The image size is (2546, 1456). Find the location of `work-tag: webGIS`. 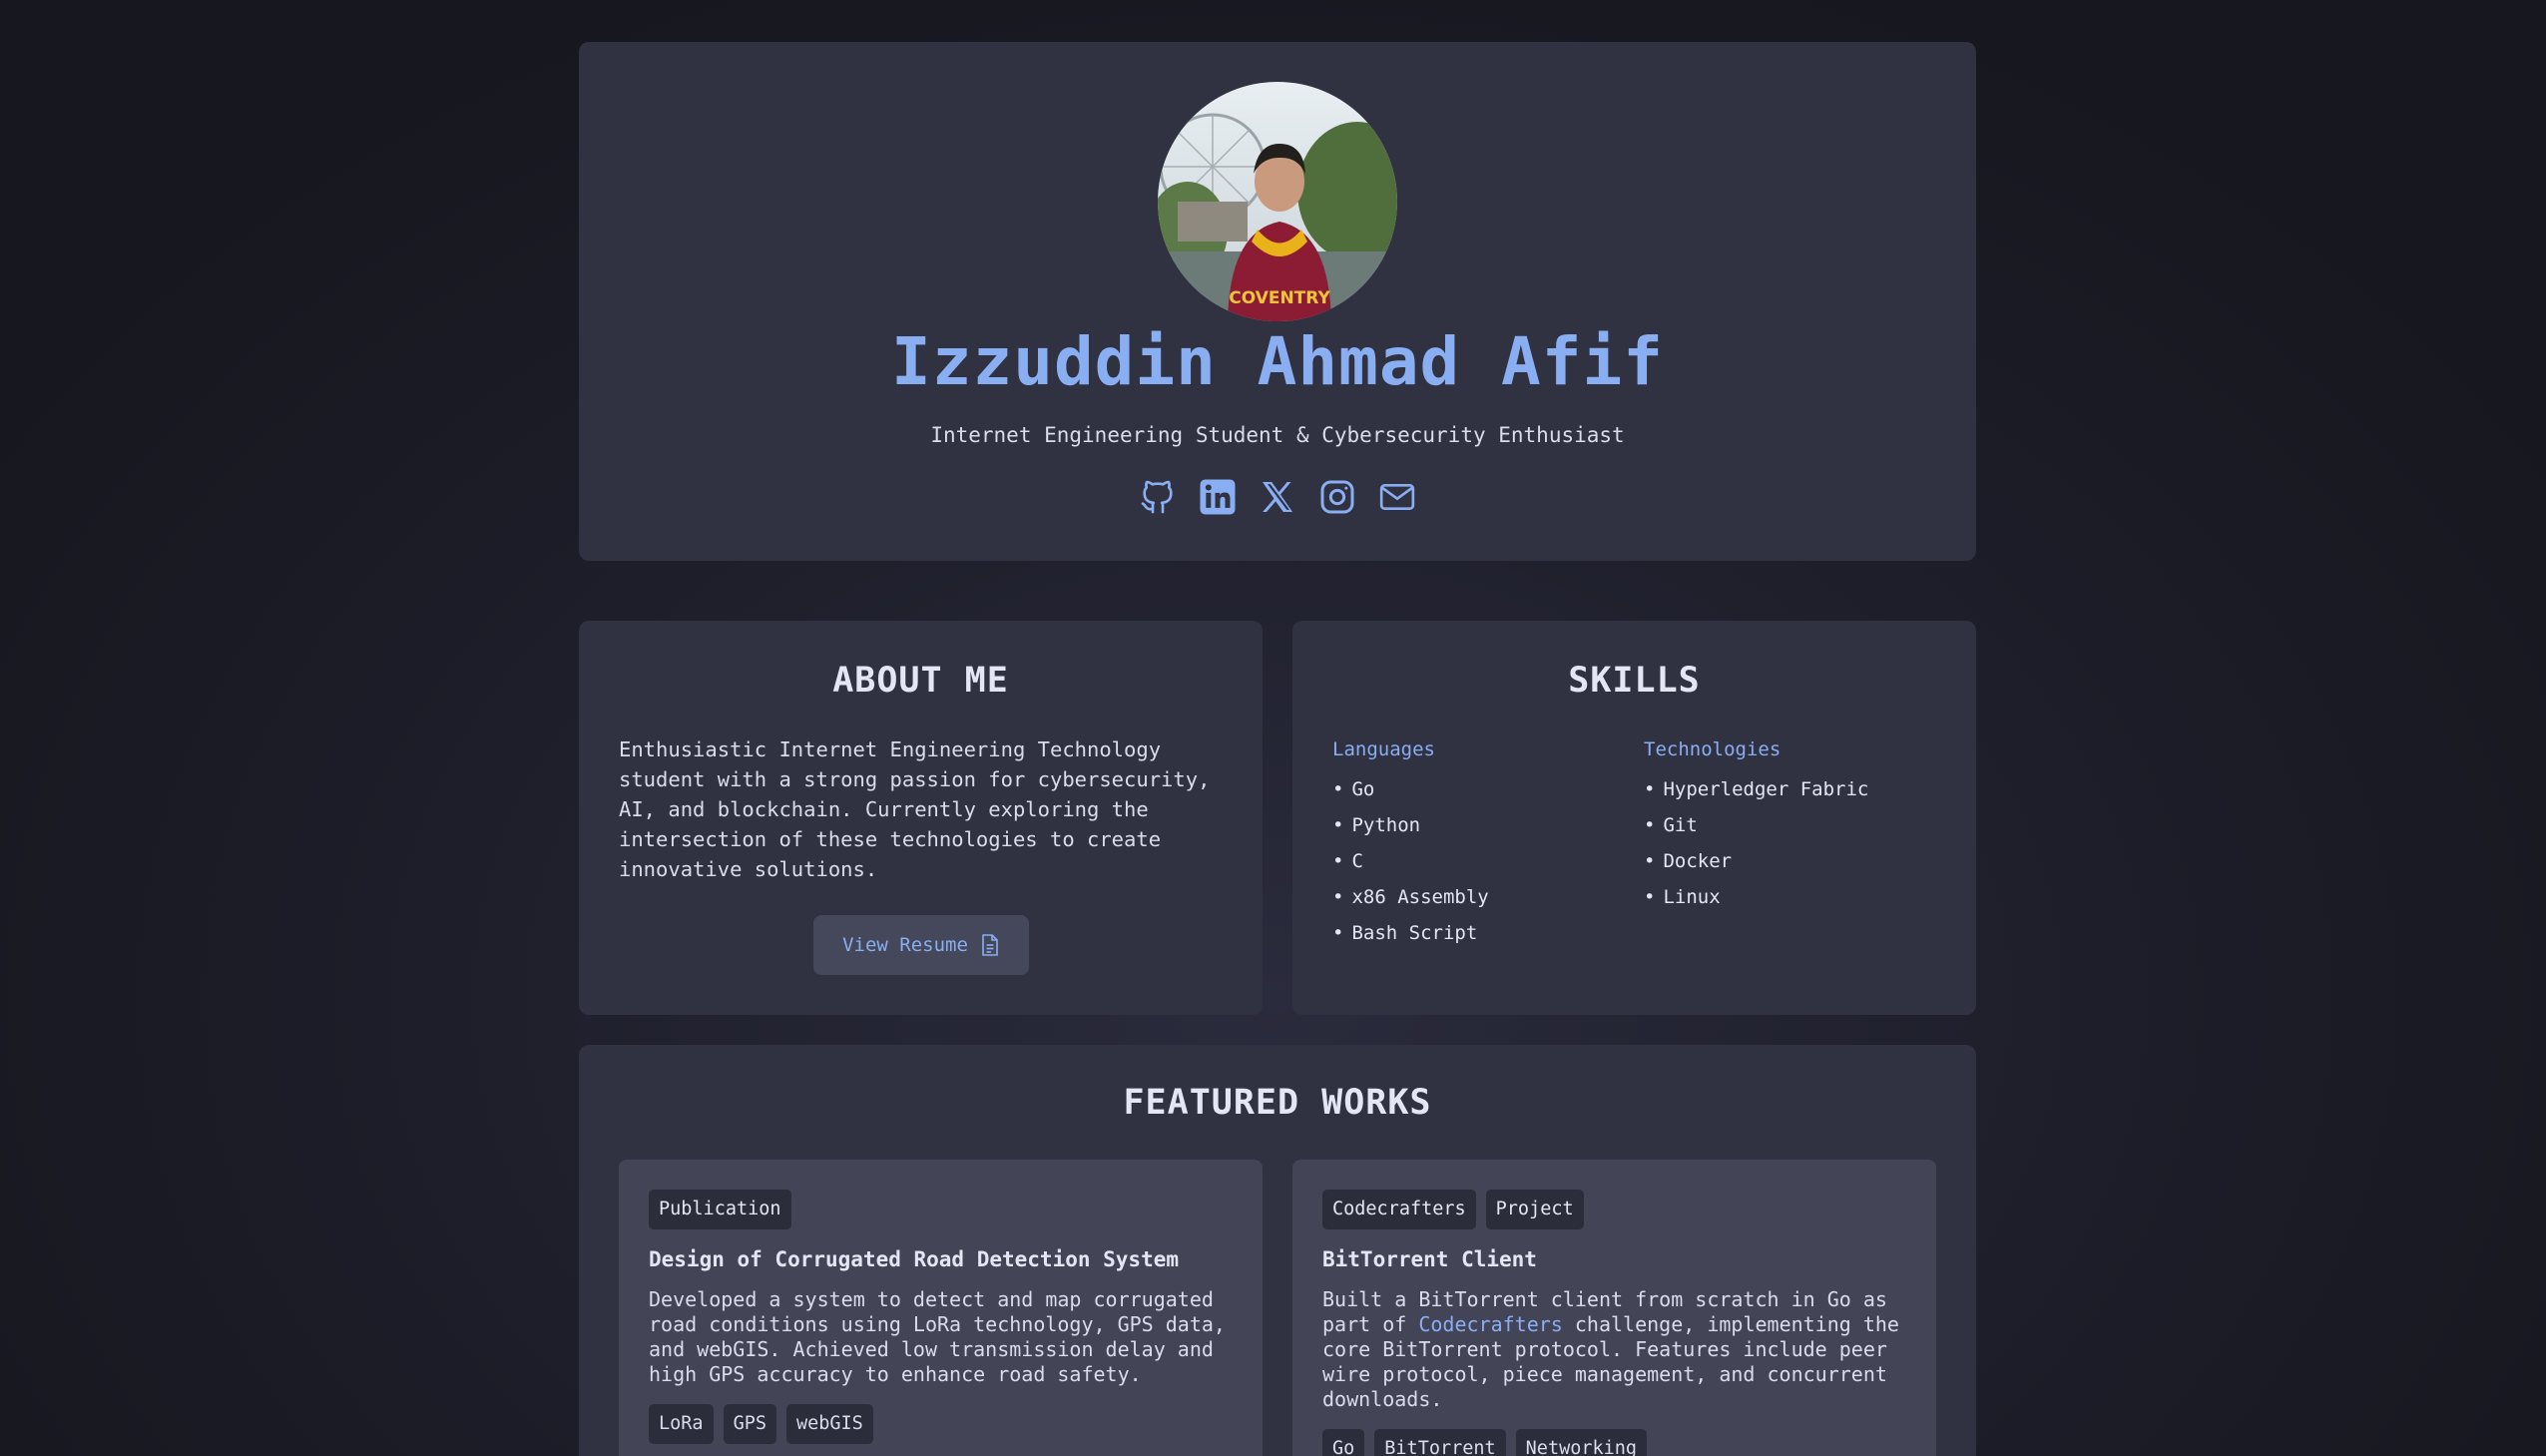

work-tag: webGIS is located at coordinates (829, 1424).